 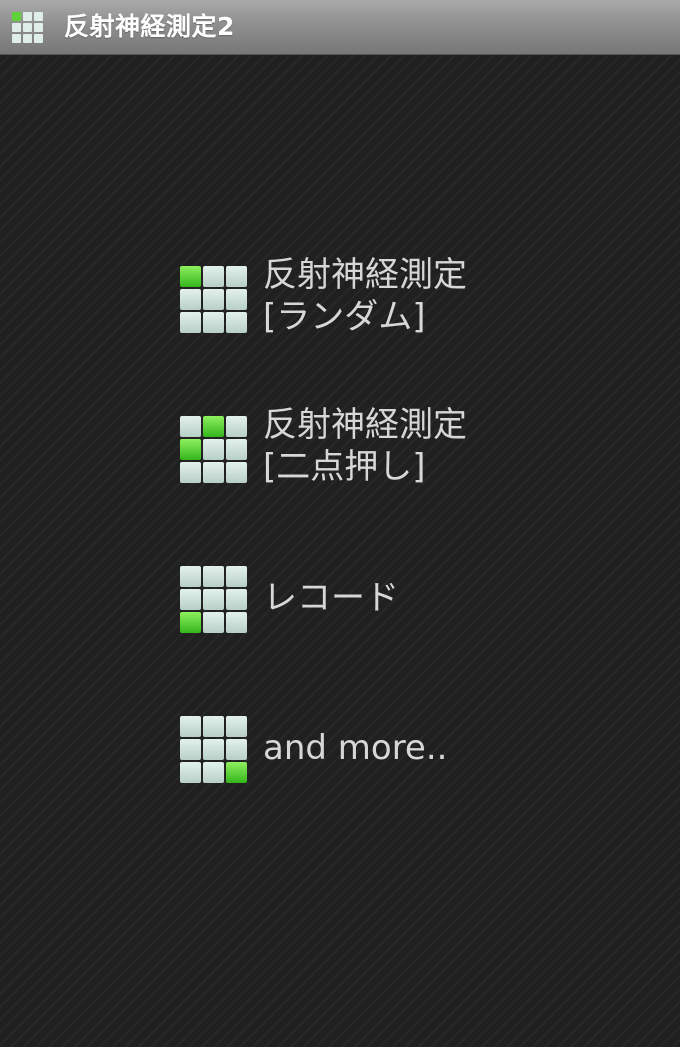 I want to click on menu-item-more: and more.., so click(x=370, y=748).